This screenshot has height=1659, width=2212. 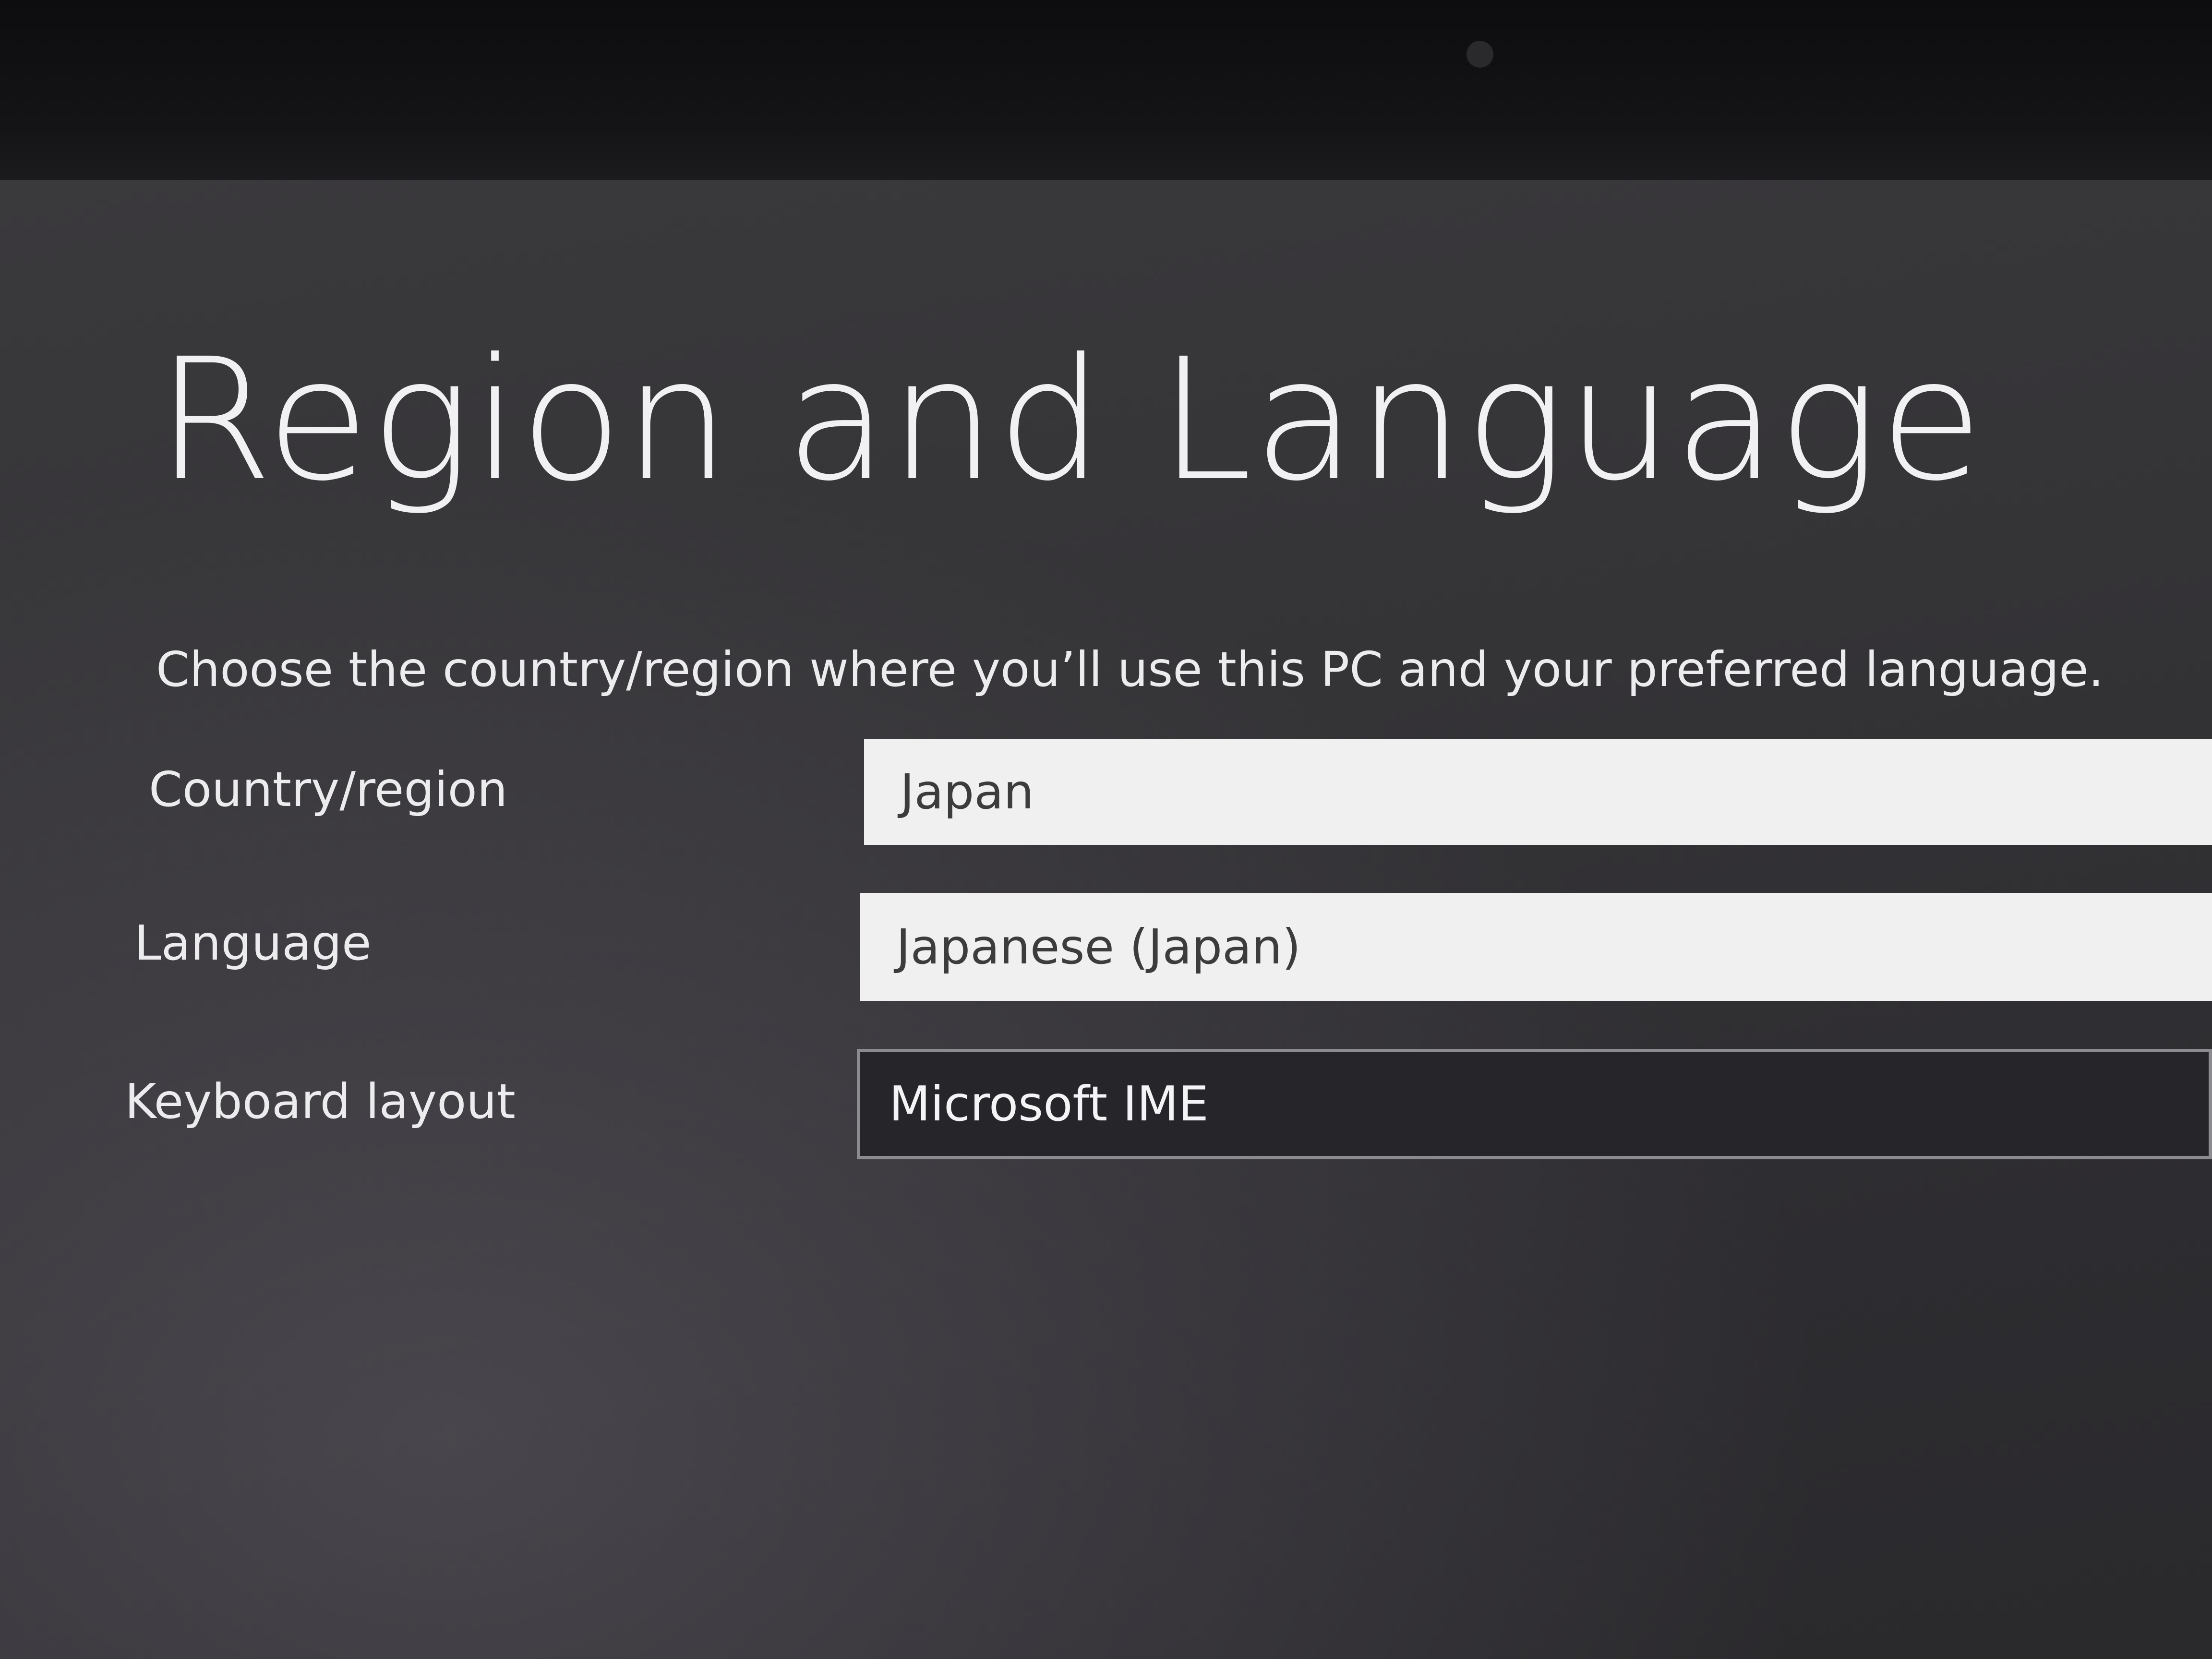 What do you see at coordinates (1106, 90) in the screenshot?
I see `device-bezel` at bounding box center [1106, 90].